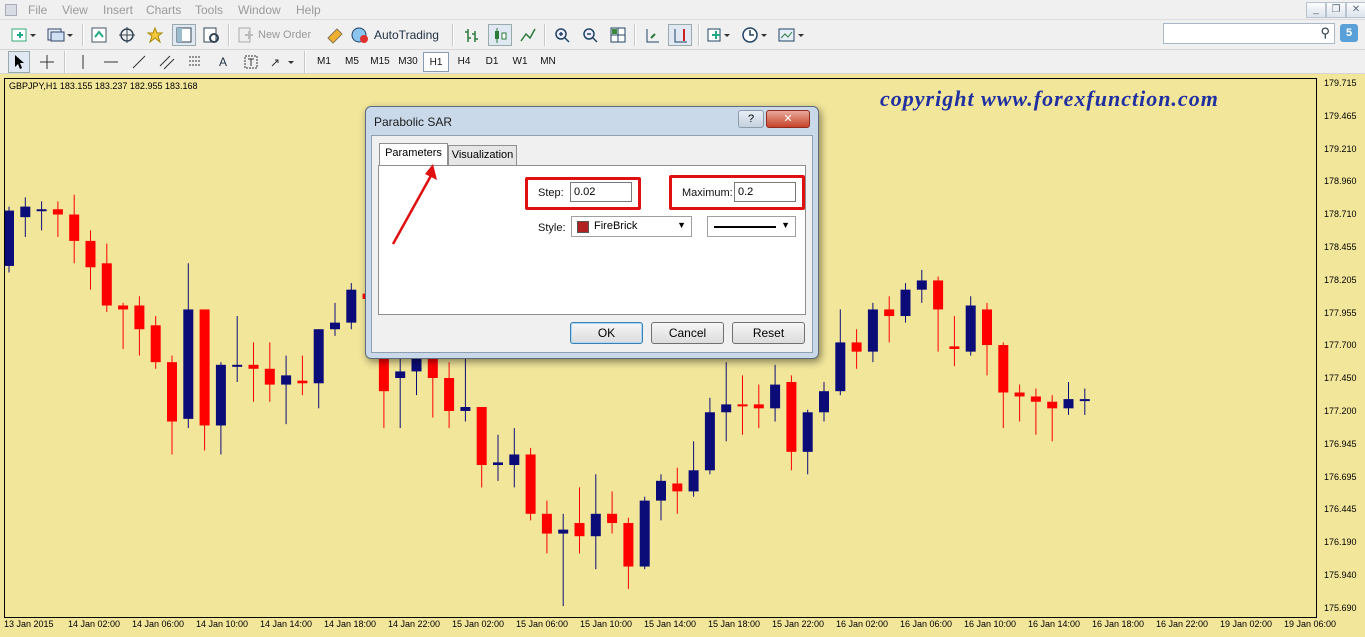 This screenshot has width=1365, height=637. Describe the element at coordinates (768, 333) in the screenshot. I see `reset-button: Reset` at that location.